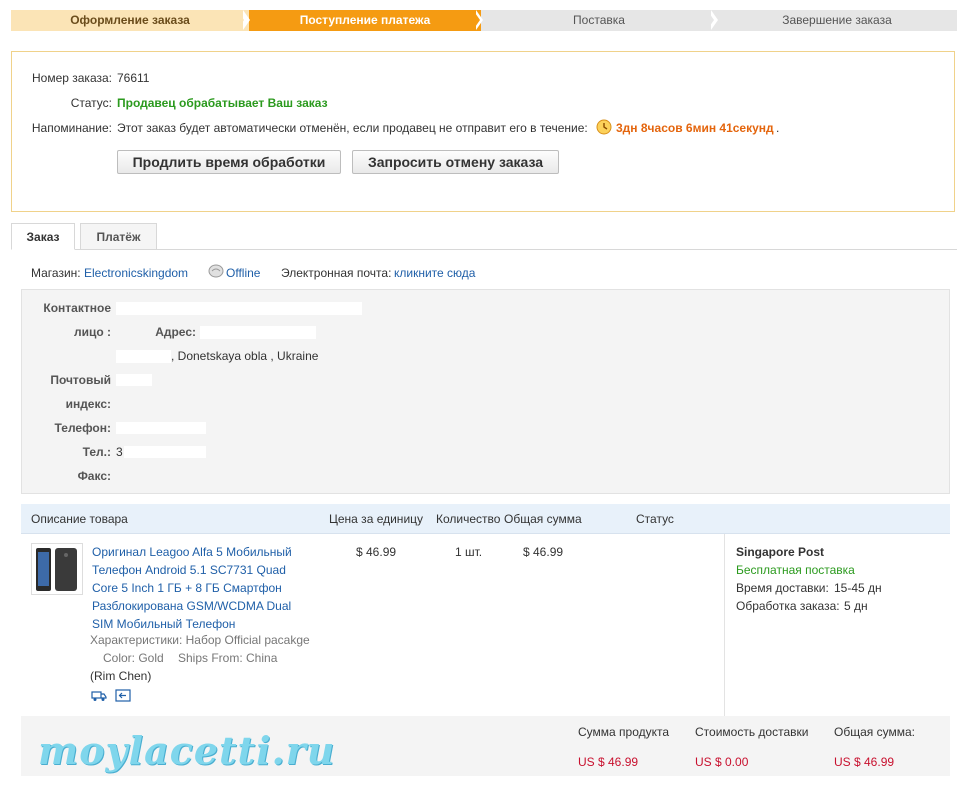 Image resolution: width=957 pixels, height=785 pixels. I want to click on redacted-city, so click(143, 356).